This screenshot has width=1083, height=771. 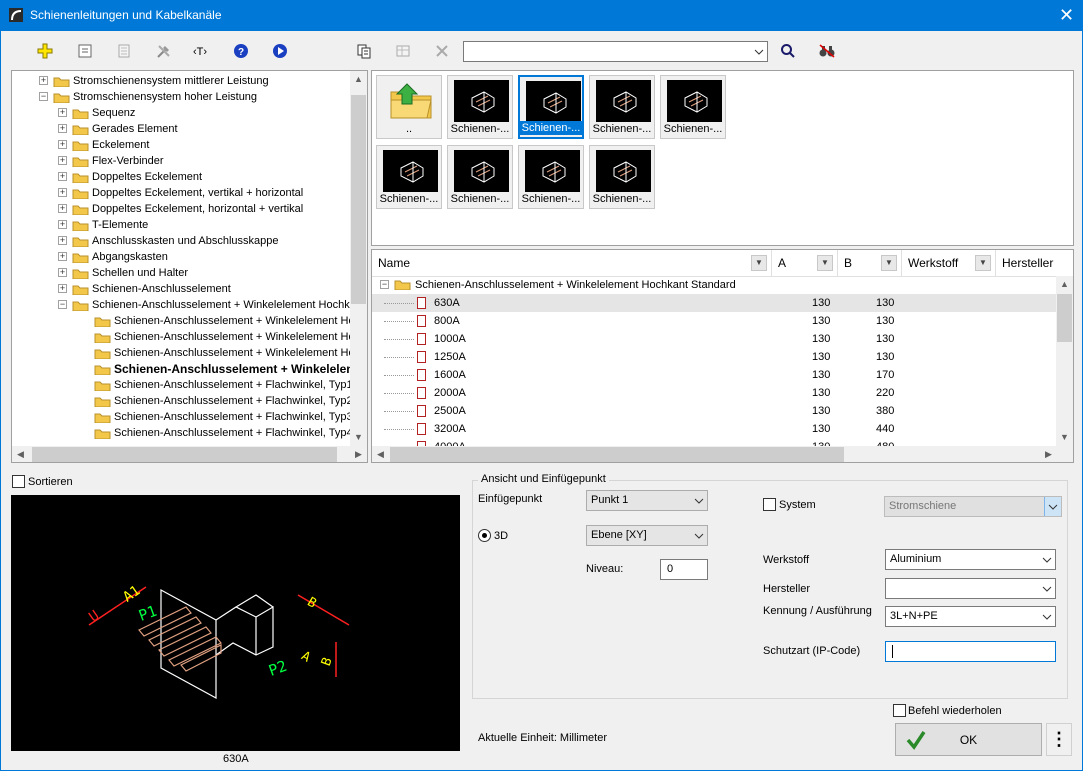 I want to click on view-3d-radio, so click(x=484, y=535).